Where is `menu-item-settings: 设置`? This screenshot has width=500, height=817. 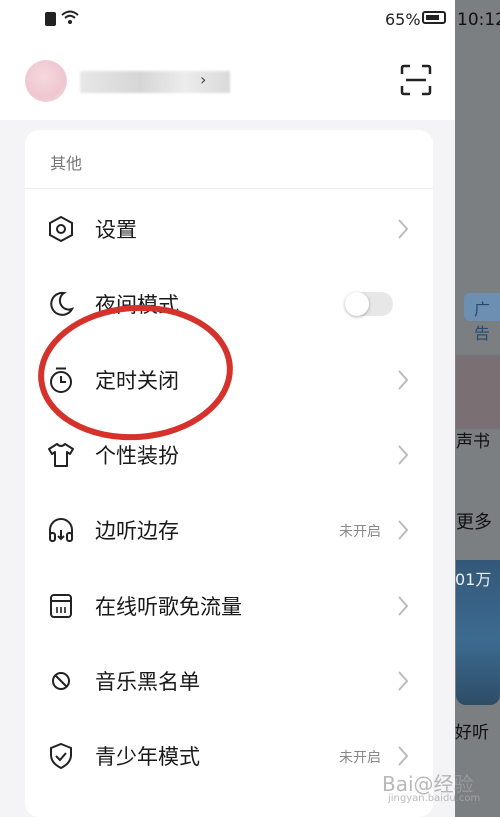 menu-item-settings: 设置 is located at coordinates (229, 229).